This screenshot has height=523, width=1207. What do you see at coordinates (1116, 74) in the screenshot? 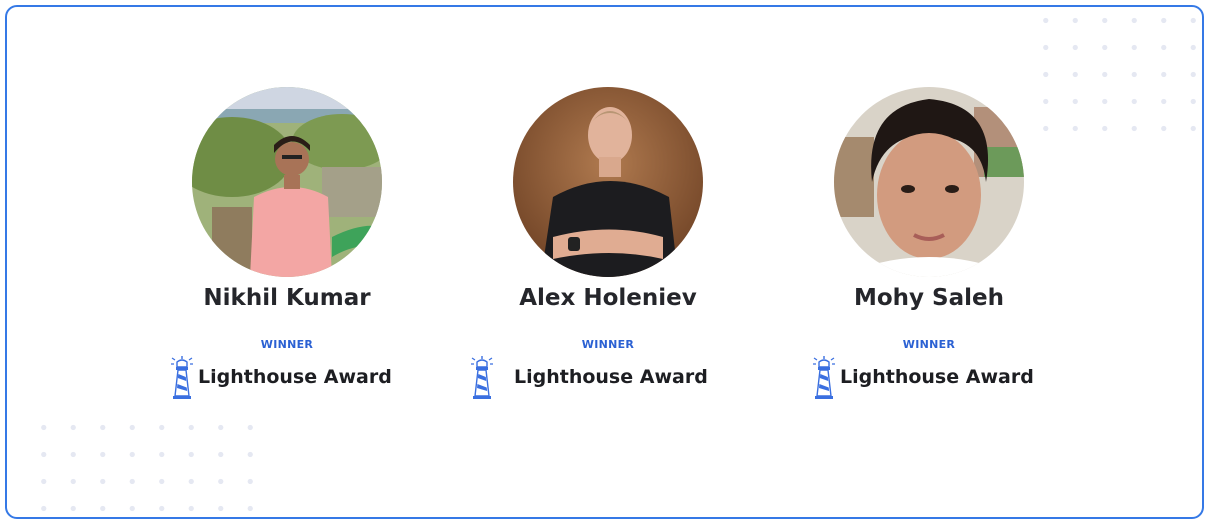
I see `dot-pattern-top-right` at bounding box center [1116, 74].